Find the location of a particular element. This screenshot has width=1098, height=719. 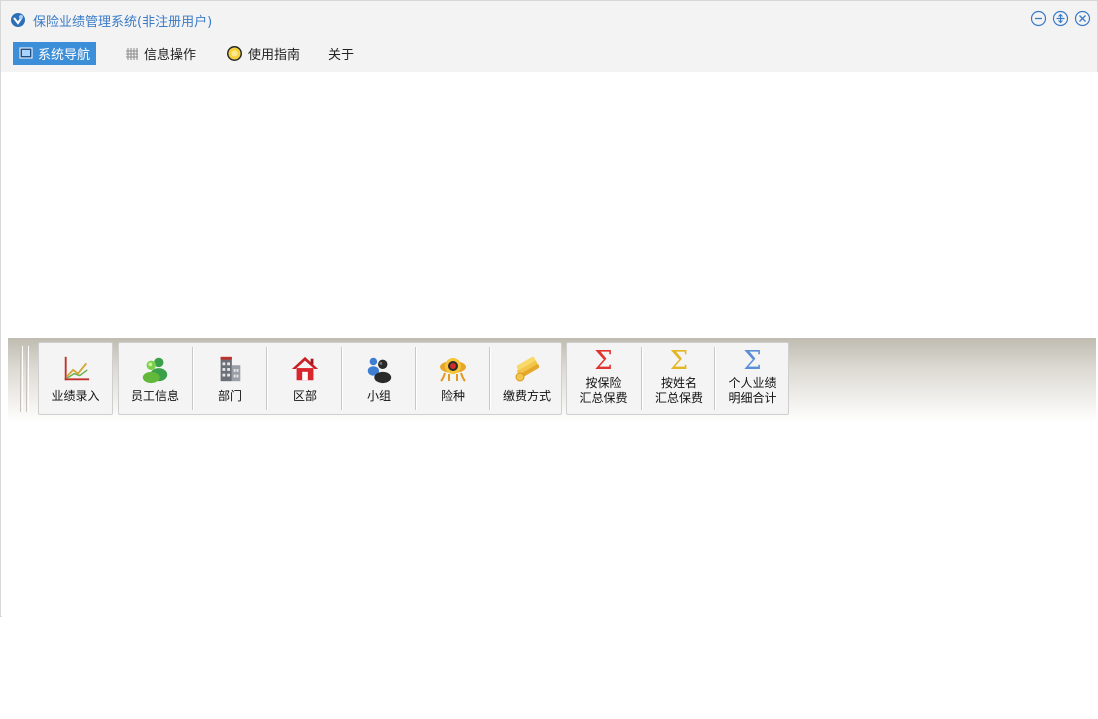

close-icon is located at coordinates (1082, 18).